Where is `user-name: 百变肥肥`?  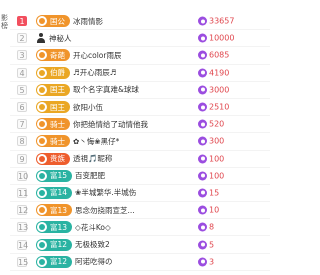 user-name: 百变肥肥 is located at coordinates (90, 175).